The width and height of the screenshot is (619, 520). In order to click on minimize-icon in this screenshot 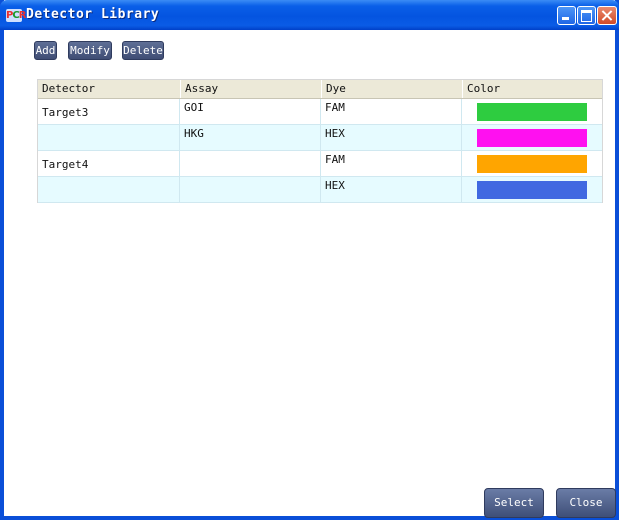, I will do `click(566, 15)`.